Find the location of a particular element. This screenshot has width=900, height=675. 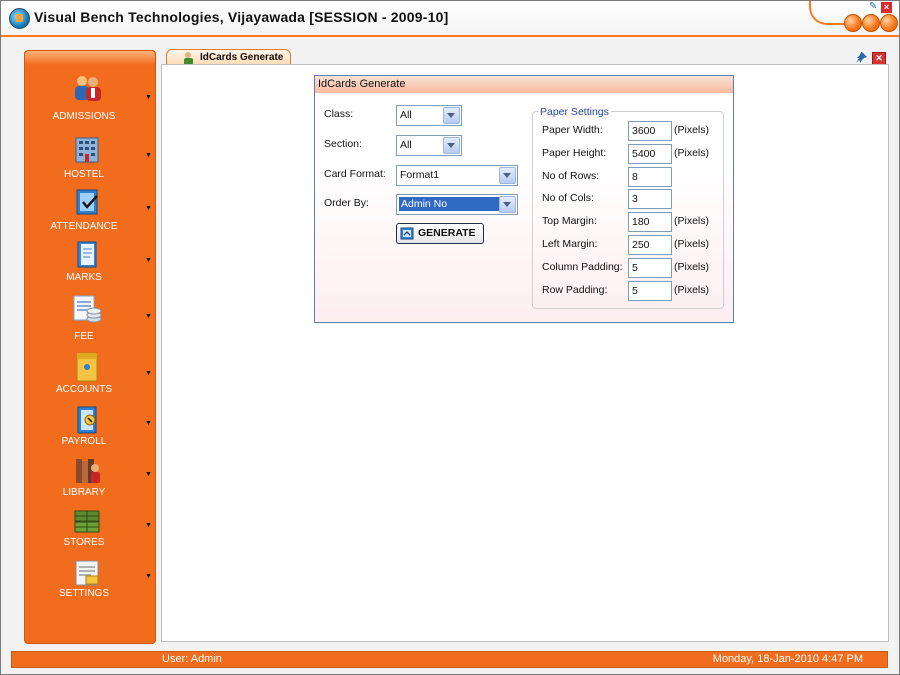

order-by-label: Order By: is located at coordinates (346, 203).